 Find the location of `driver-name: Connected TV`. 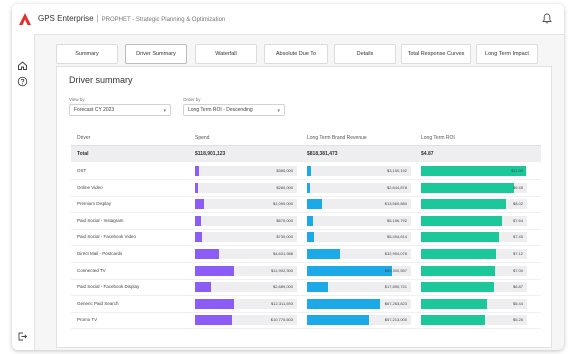

driver-name: Connected TV is located at coordinates (91, 270).